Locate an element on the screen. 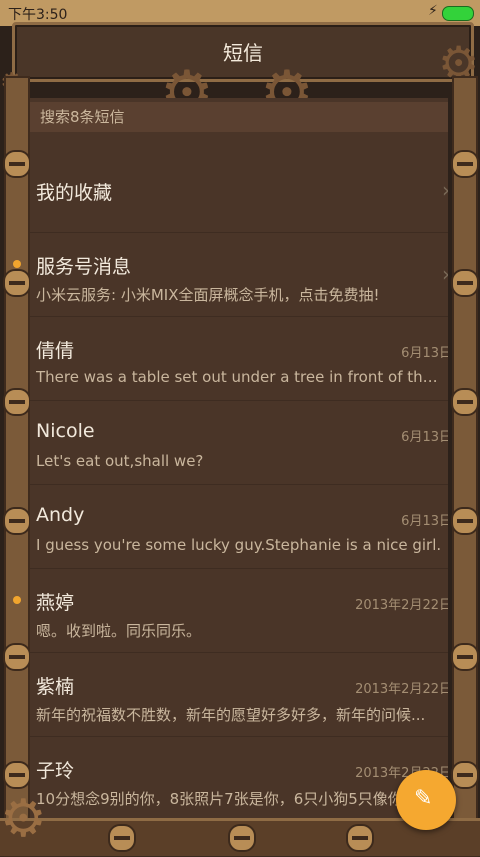 This screenshot has height=857, width=480. conversation-preview: 嗯。收到啦。同乐同乐。 is located at coordinates (119, 631).